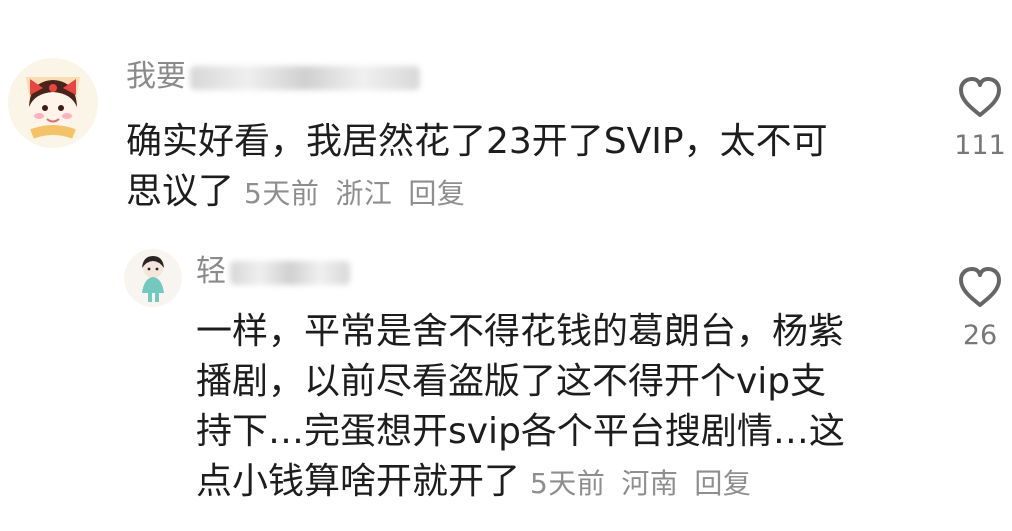 The image size is (1012, 531). I want to click on reply-name: 轻, so click(273, 272).